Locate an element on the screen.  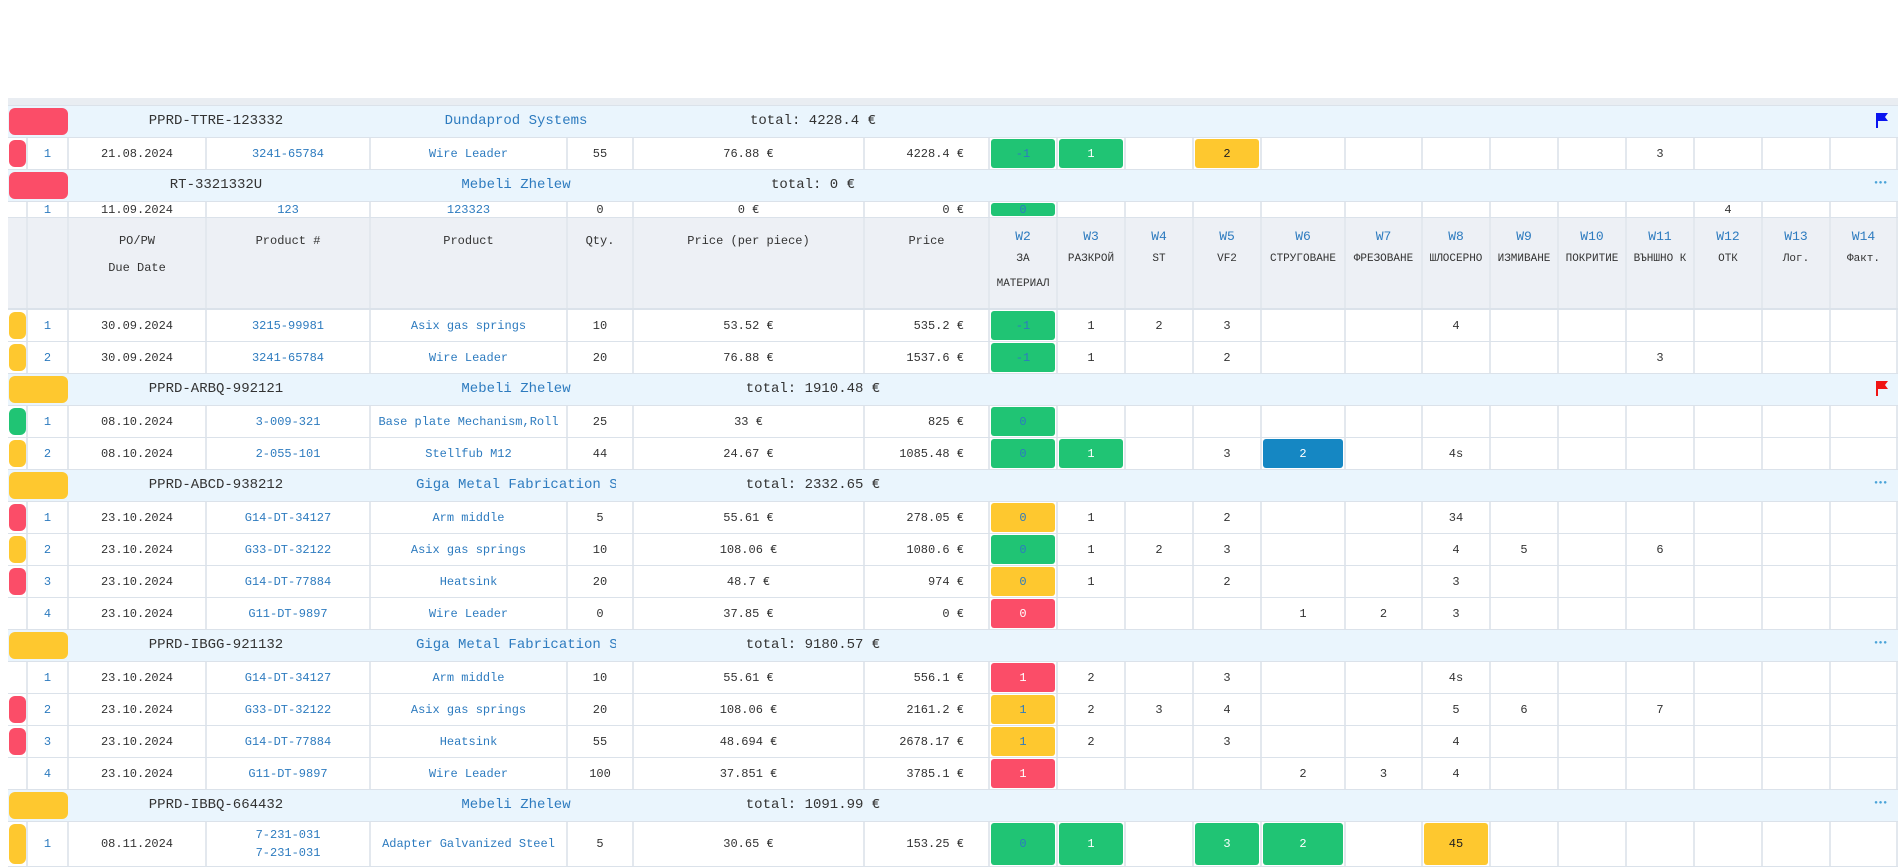
header-workstation-w3: W3 РАЗКРОЙ is located at coordinates (1092, 263).